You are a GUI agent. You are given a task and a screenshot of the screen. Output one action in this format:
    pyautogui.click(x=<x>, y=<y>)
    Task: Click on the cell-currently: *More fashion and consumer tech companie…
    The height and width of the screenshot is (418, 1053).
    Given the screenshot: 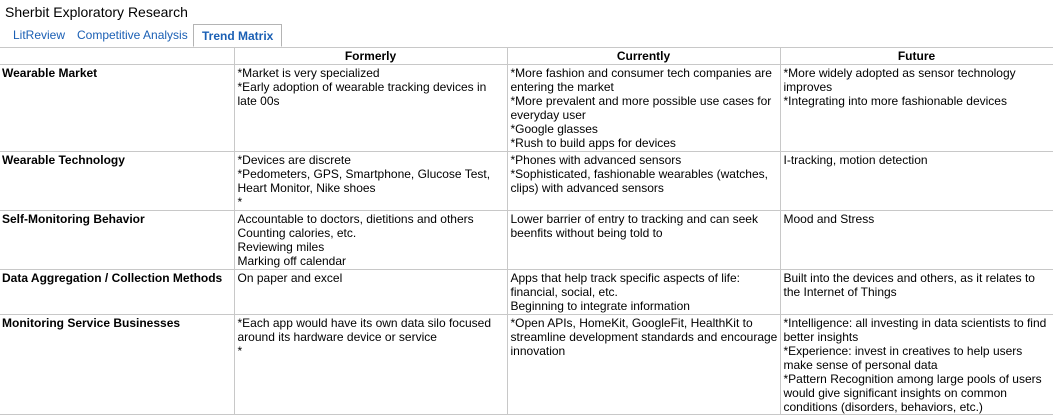 What is the action you would take?
    pyautogui.click(x=643, y=108)
    